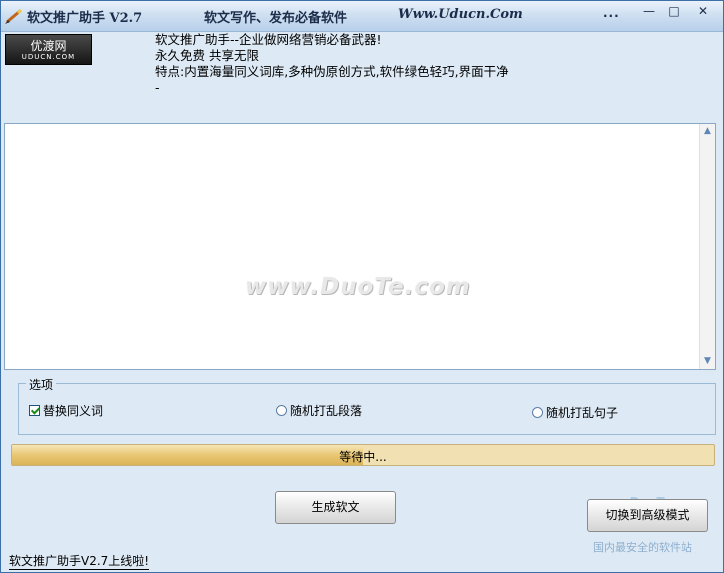 The height and width of the screenshot is (573, 724). What do you see at coordinates (647, 515) in the screenshot?
I see `advanced-mode-button: 切换到高级模式` at bounding box center [647, 515].